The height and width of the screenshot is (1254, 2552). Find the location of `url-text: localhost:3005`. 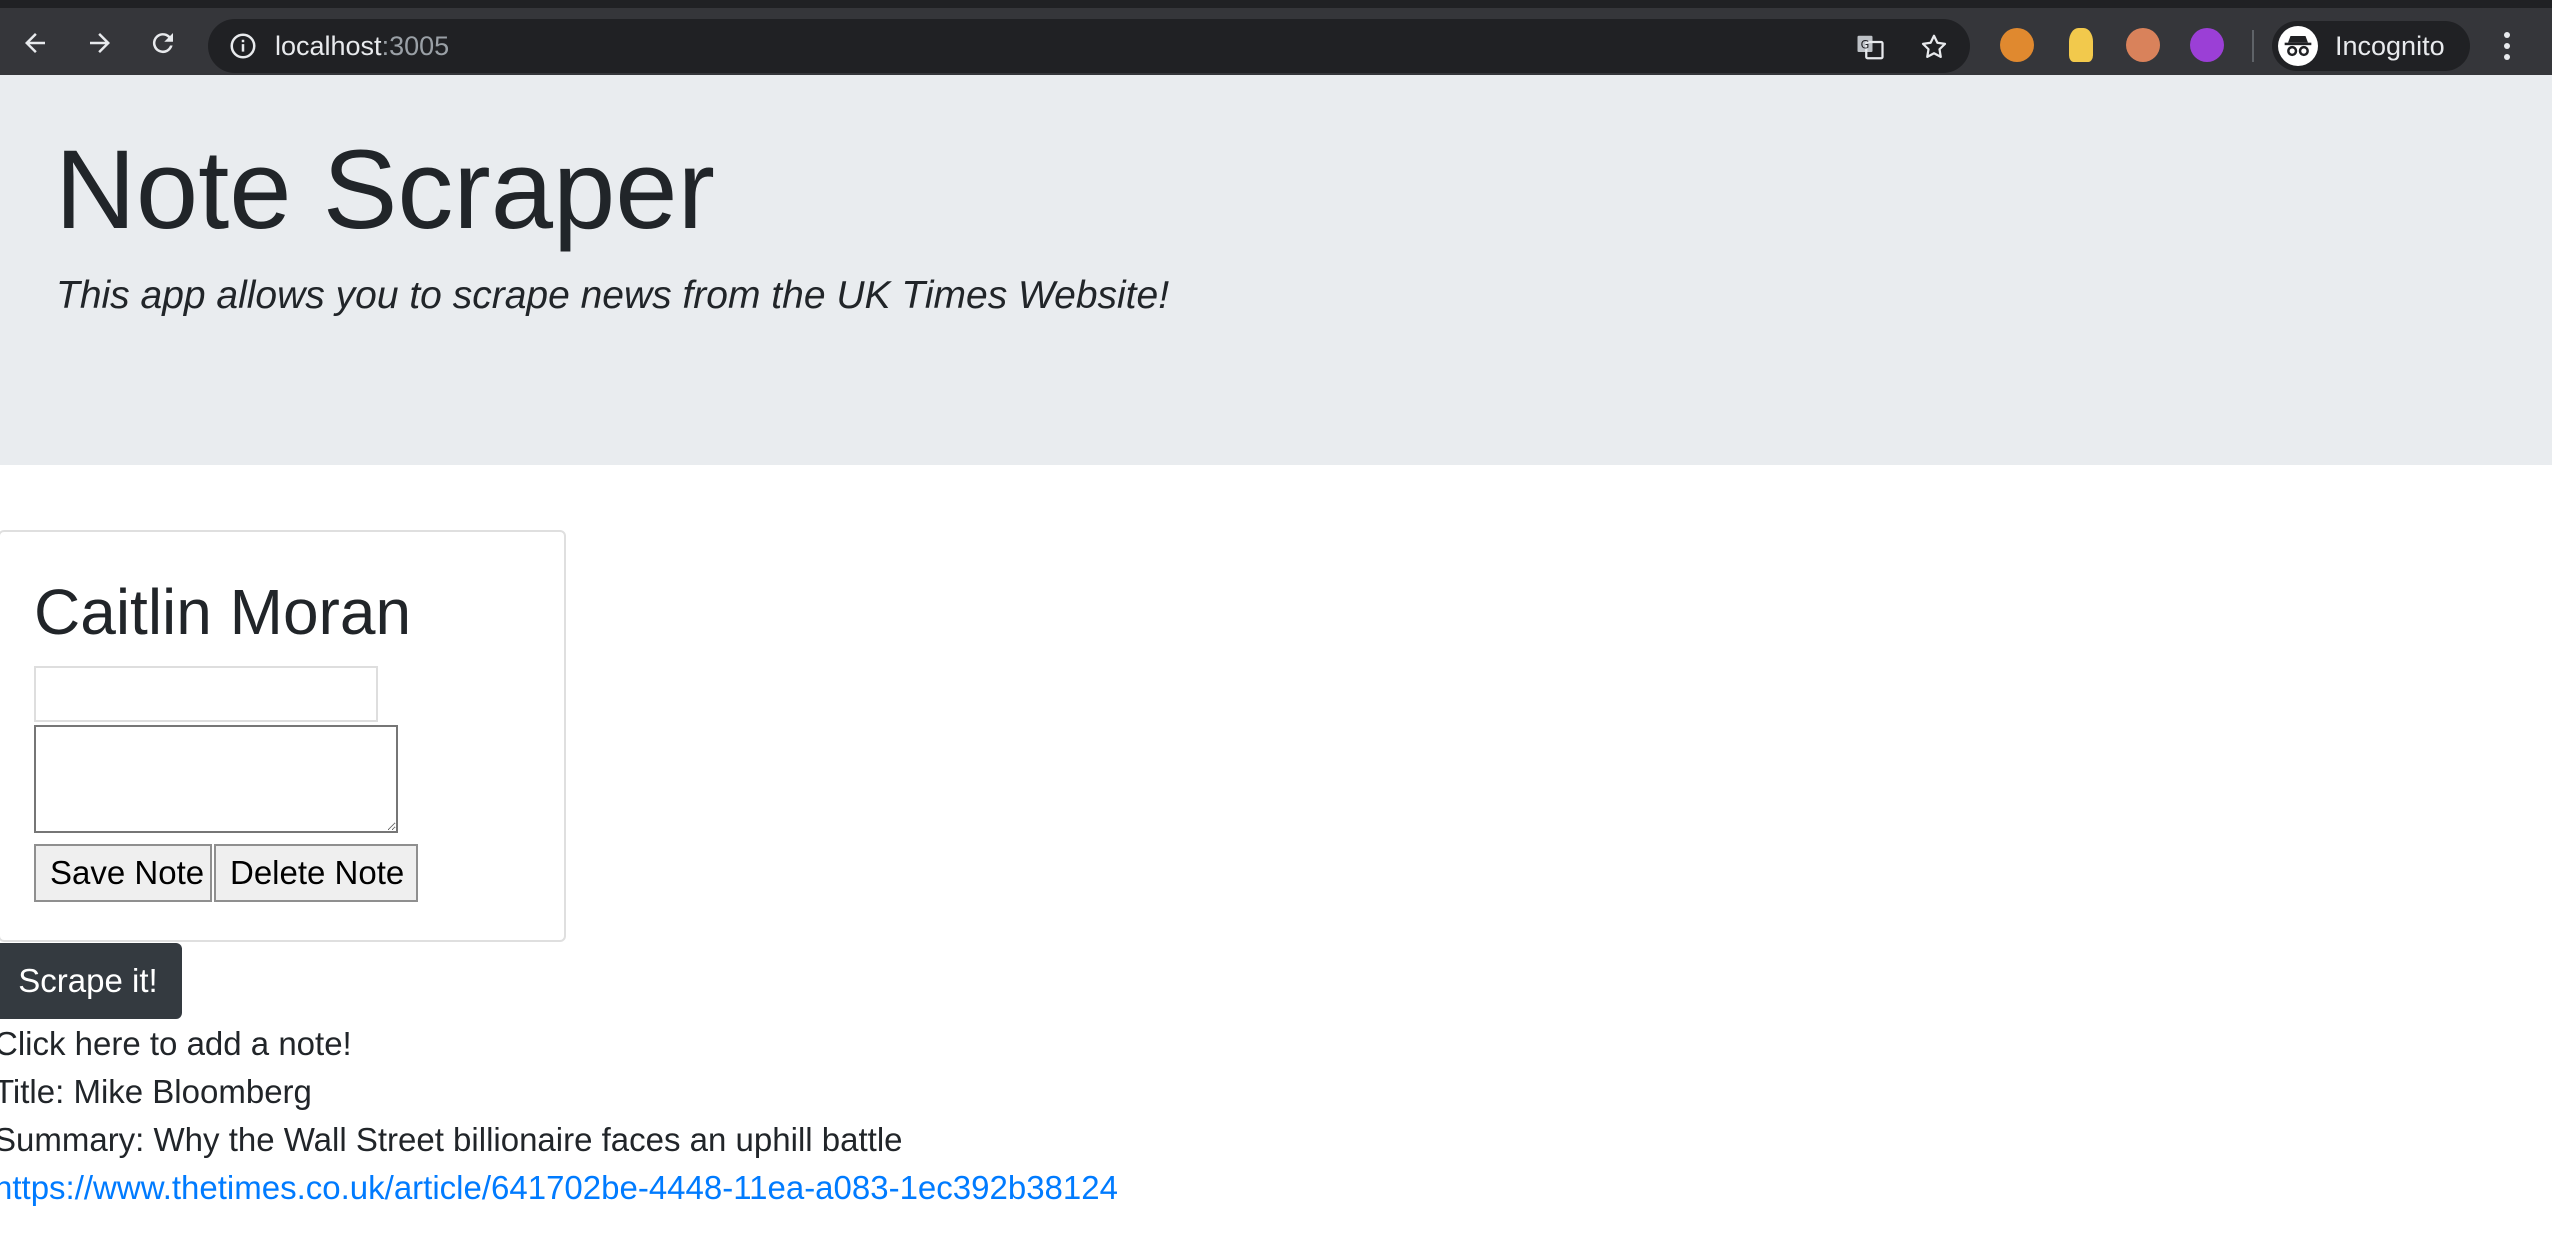

url-text: localhost:3005 is located at coordinates (362, 46).